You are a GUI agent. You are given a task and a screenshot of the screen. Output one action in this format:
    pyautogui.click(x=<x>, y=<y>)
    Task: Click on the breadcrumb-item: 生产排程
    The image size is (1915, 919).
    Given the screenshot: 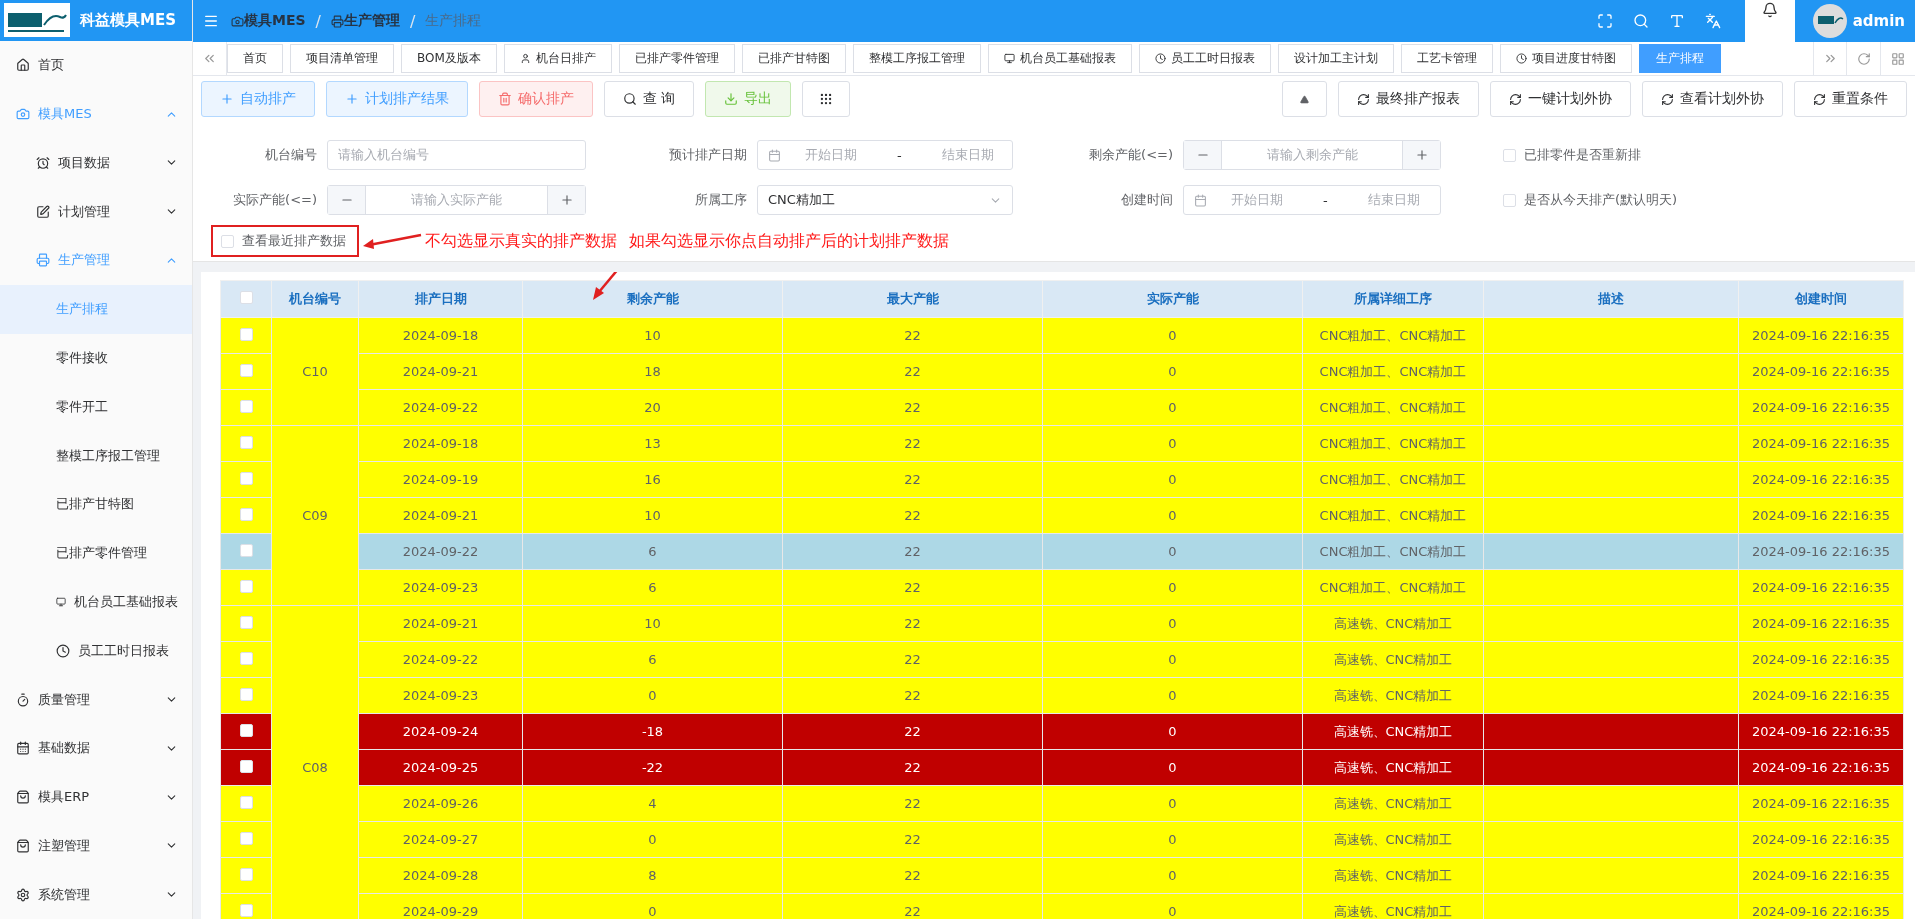 What is the action you would take?
    pyautogui.click(x=453, y=21)
    